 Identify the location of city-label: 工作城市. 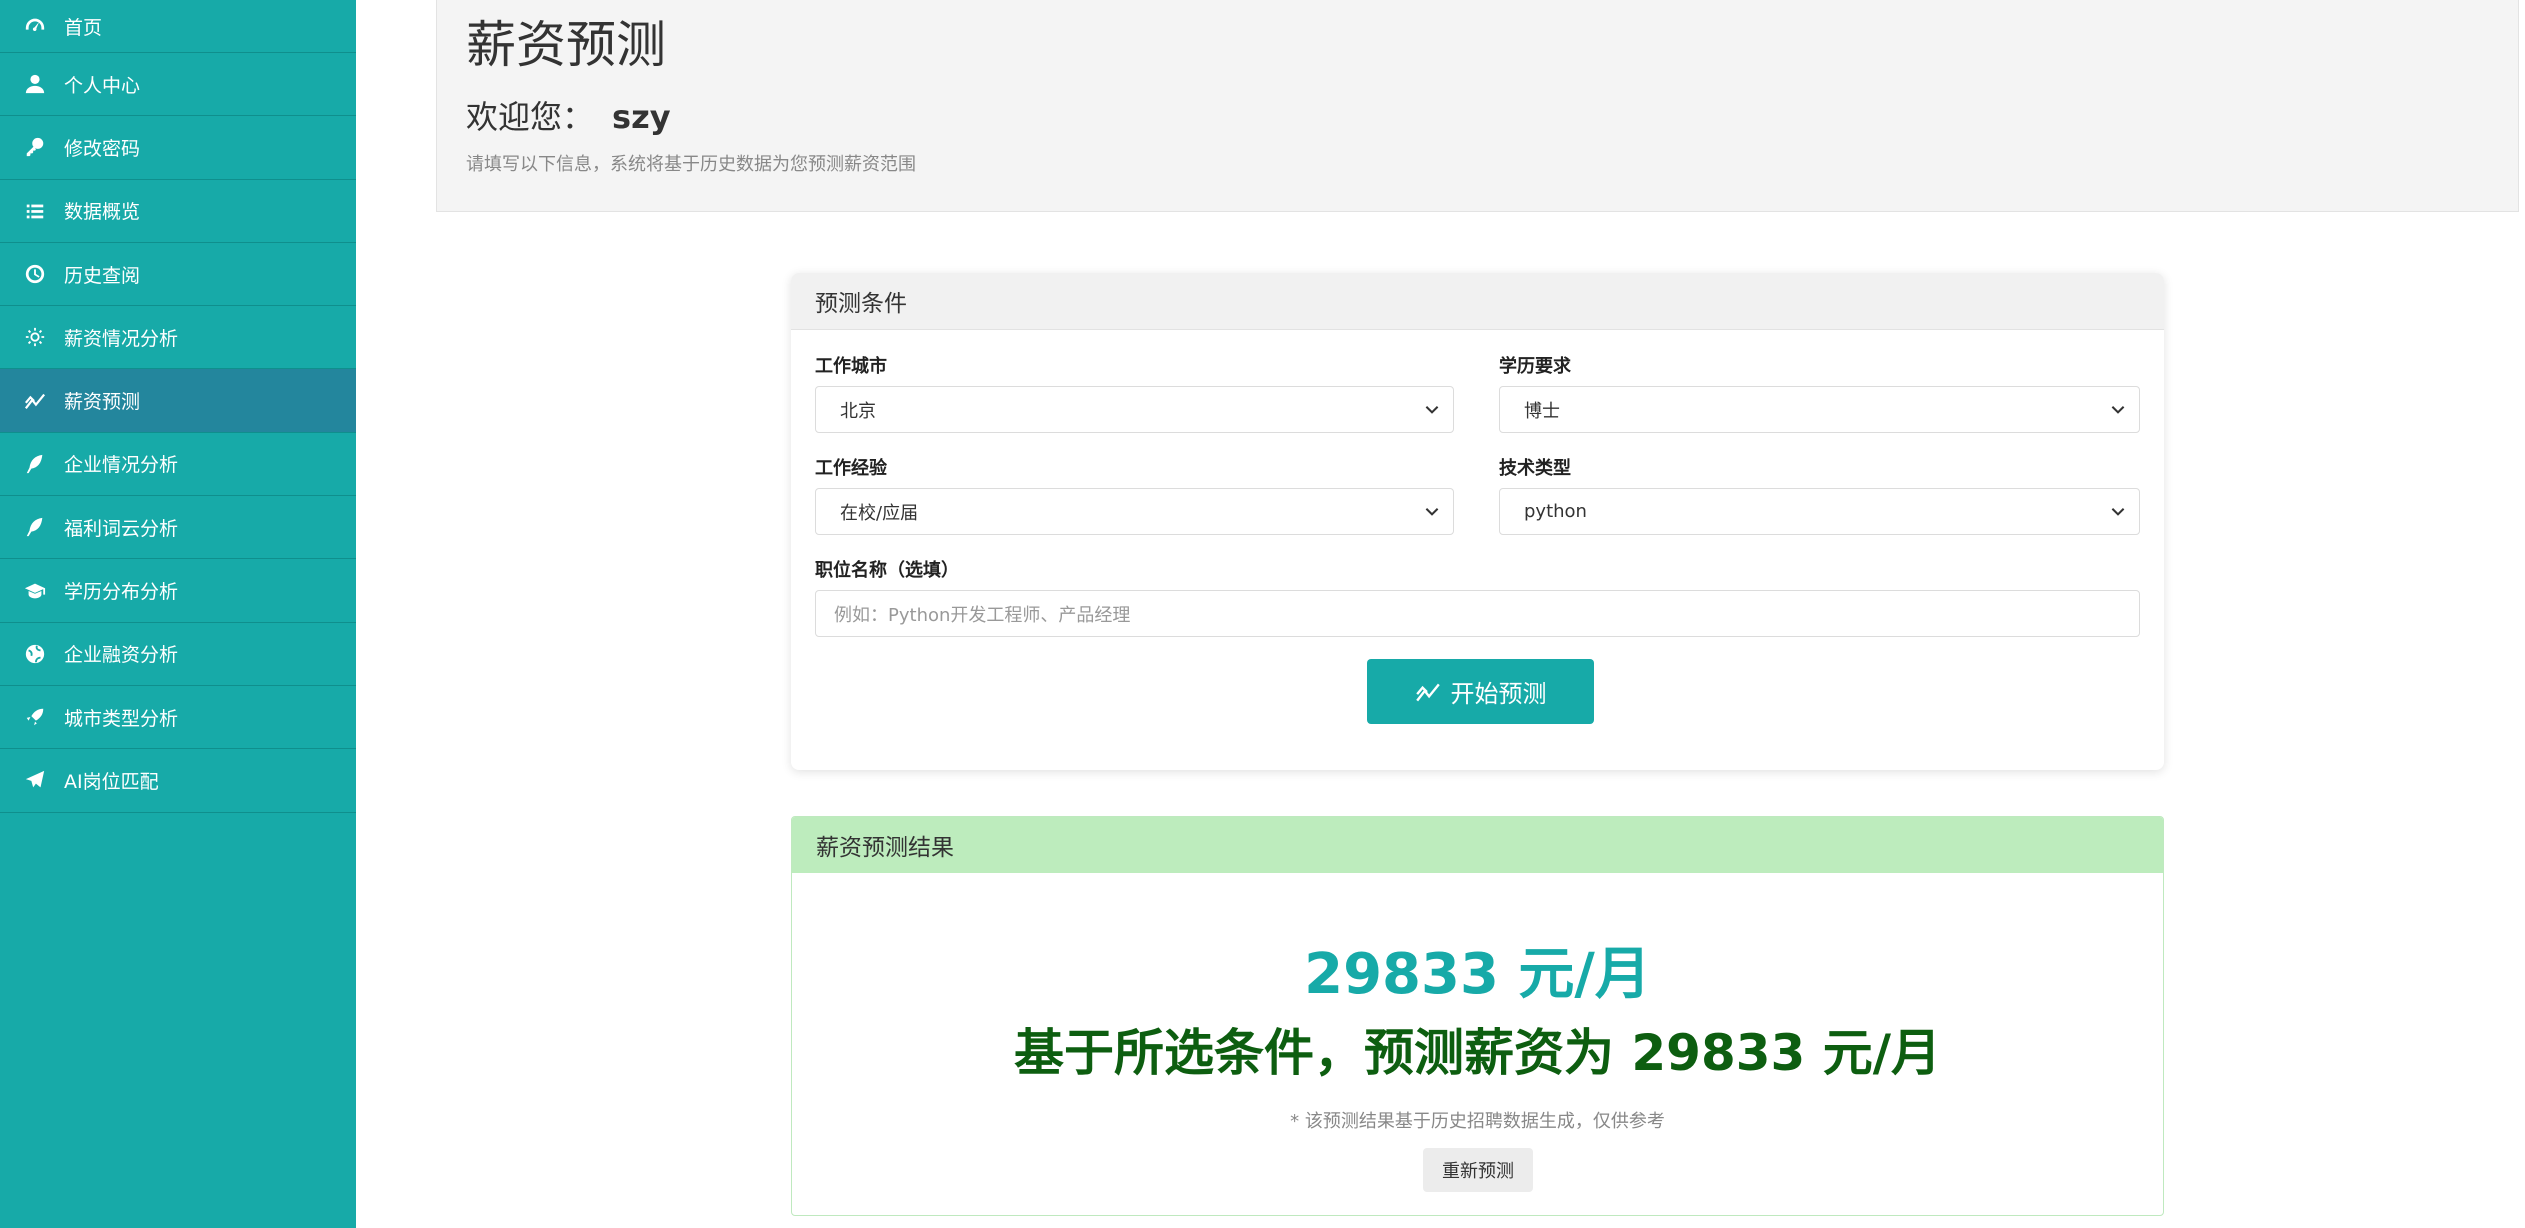
(851, 366).